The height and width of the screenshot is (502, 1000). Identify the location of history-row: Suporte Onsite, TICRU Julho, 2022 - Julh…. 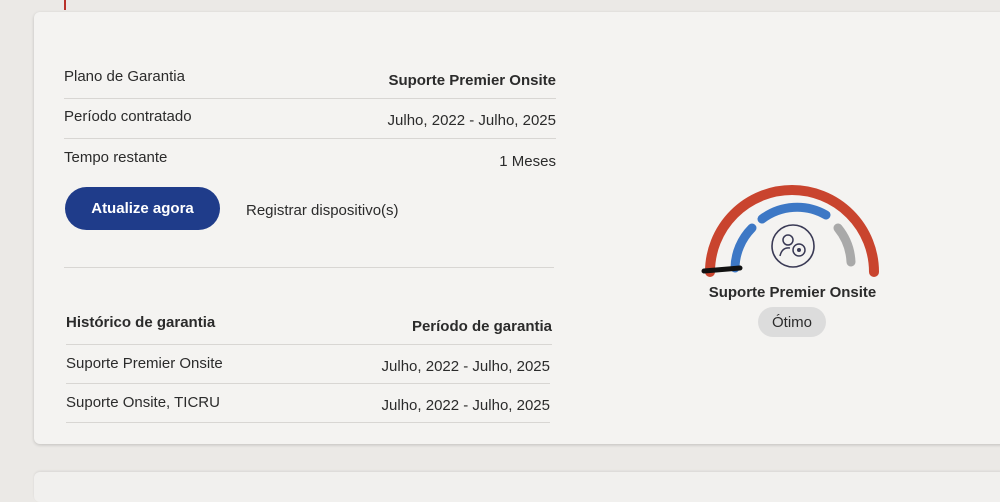
(308, 403).